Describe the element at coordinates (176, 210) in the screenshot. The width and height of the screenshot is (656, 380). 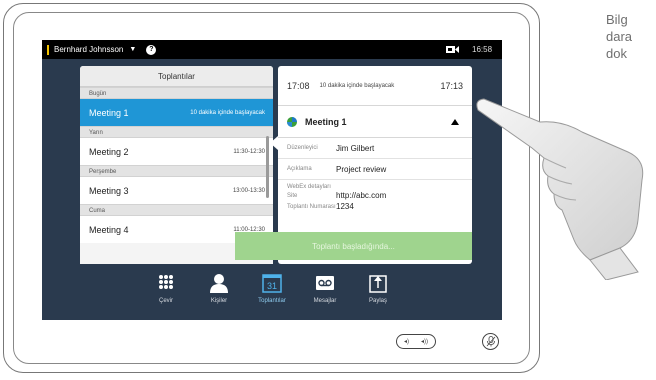
I see `day-header: Cuma` at that location.